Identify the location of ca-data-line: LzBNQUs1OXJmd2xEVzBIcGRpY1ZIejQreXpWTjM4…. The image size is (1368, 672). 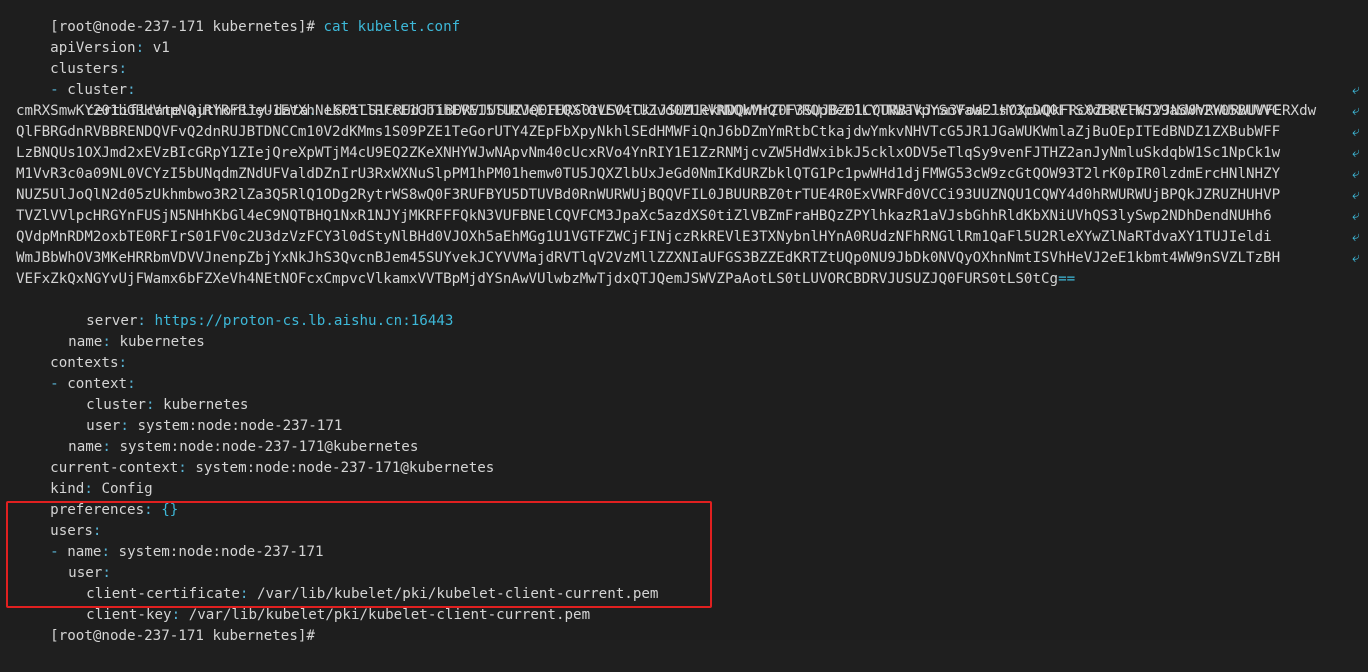
(648, 153).